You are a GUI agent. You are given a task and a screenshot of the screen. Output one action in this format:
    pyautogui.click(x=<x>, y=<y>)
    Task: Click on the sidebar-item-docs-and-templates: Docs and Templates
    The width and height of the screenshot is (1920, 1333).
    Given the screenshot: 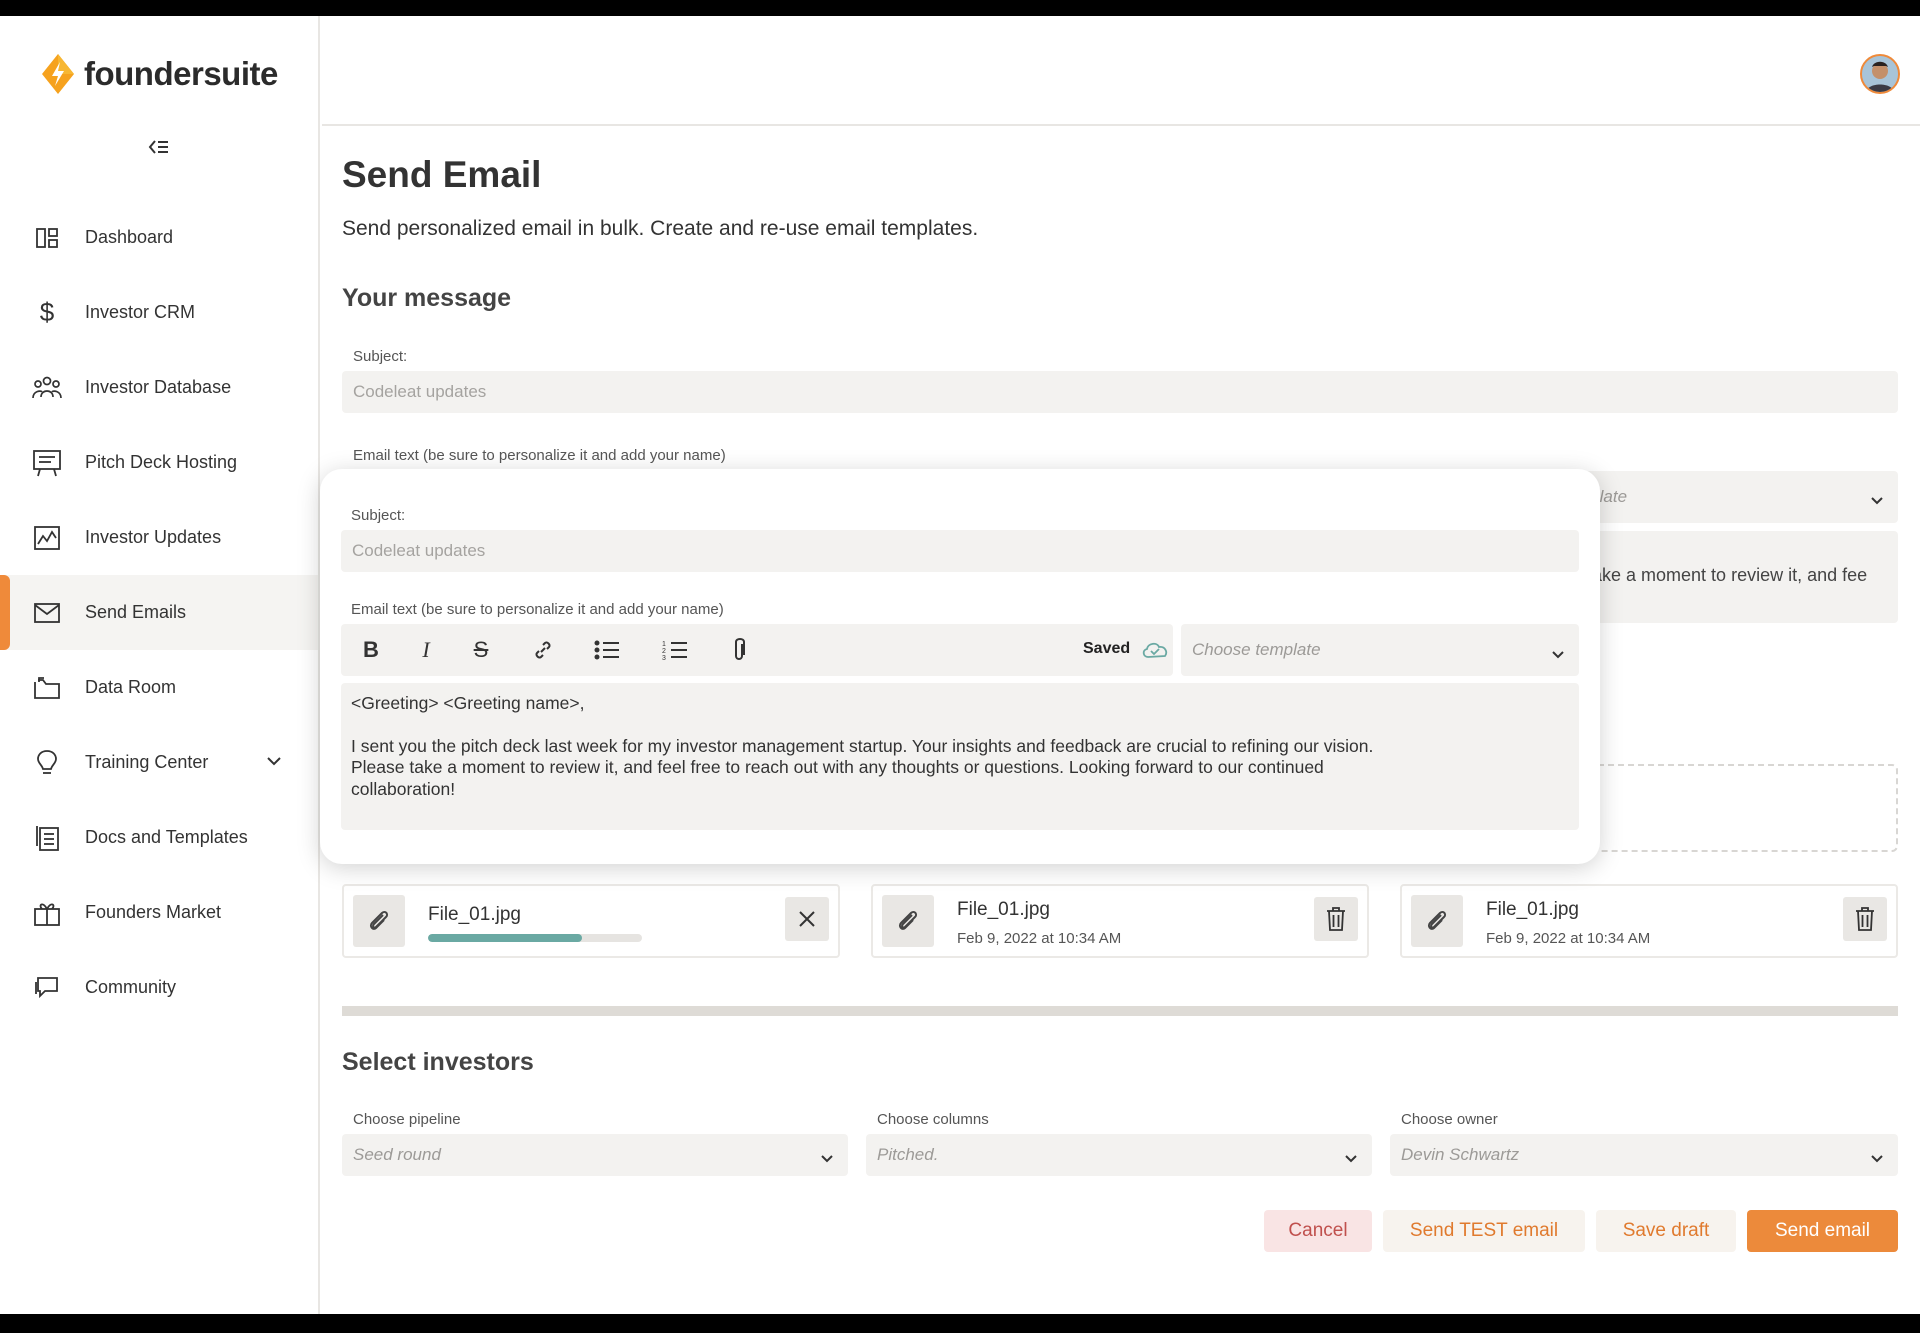 What is the action you would take?
    pyautogui.click(x=159, y=837)
    